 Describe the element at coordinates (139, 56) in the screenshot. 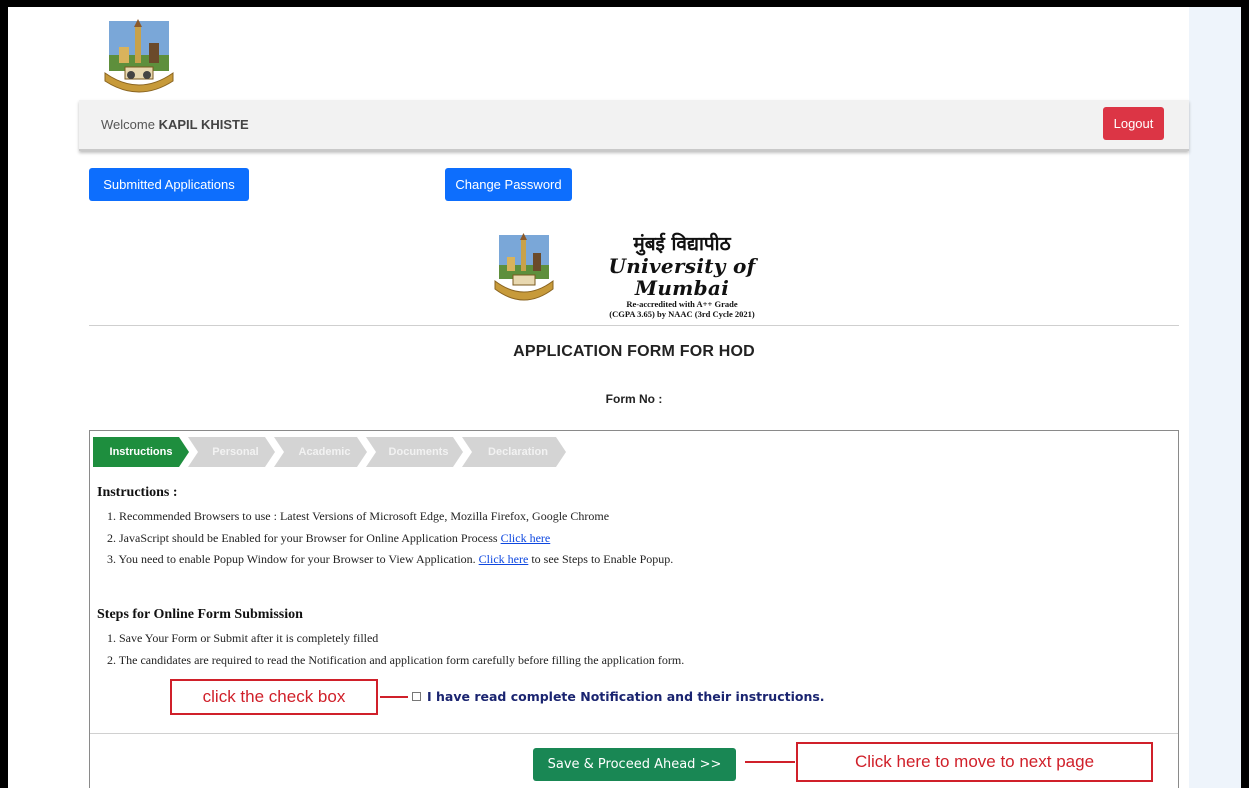

I see `university-crest-logo` at that location.